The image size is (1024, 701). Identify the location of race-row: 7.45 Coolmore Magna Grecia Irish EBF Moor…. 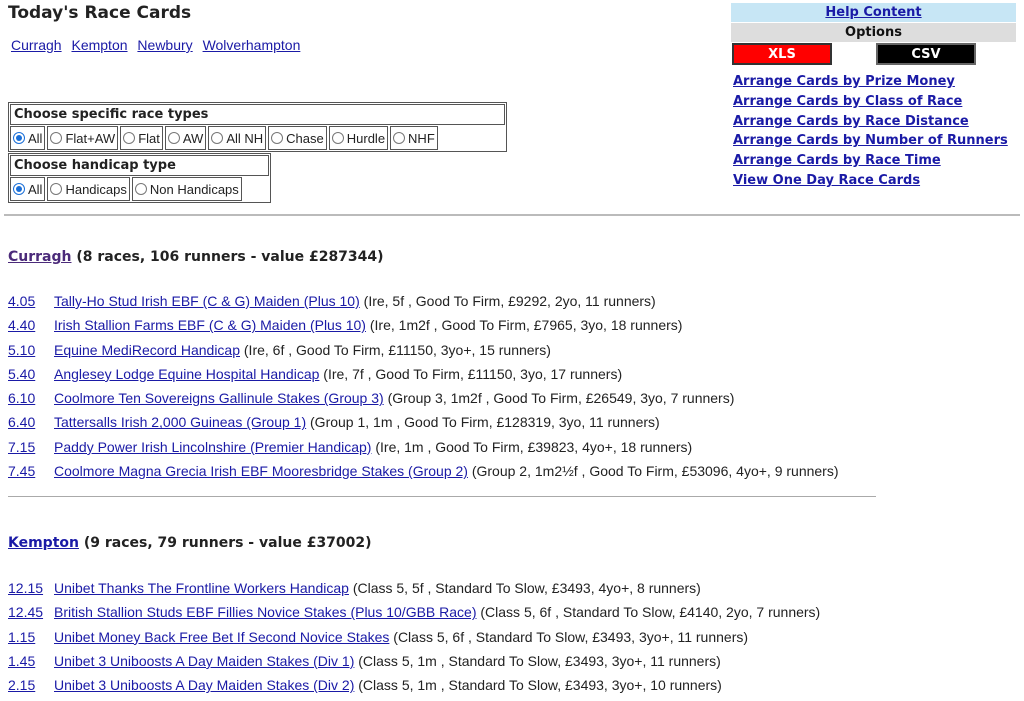
(423, 471).